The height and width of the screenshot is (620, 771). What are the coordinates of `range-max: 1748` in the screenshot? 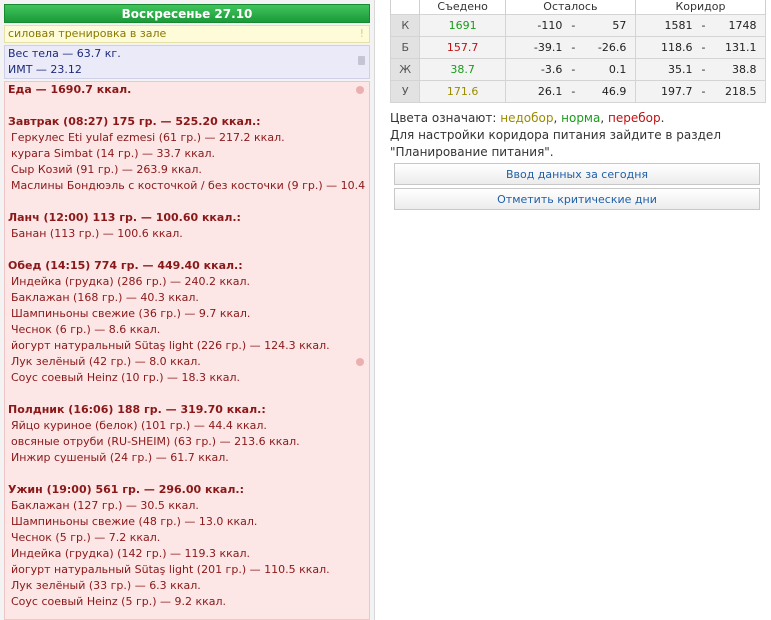 It's located at (742, 25).